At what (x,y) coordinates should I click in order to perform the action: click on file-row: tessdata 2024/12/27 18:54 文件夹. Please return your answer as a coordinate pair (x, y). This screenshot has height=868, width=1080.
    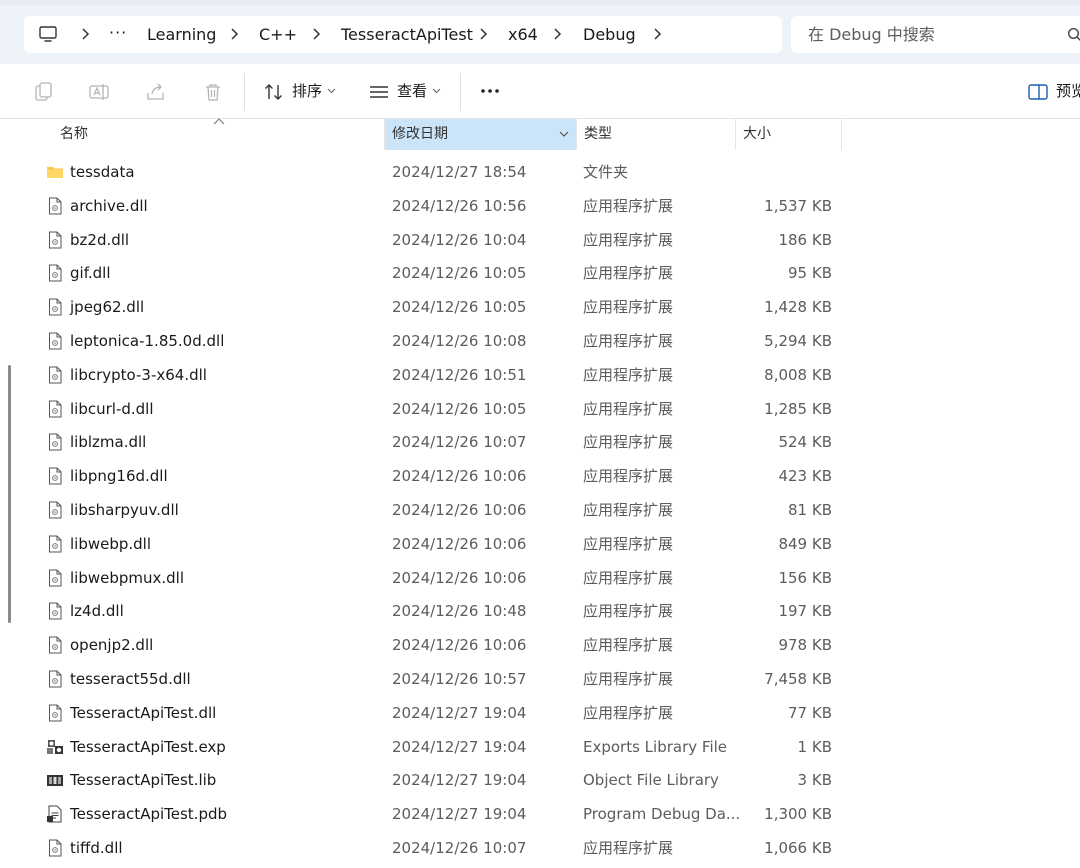
    Looking at the image, I should click on (550, 172).